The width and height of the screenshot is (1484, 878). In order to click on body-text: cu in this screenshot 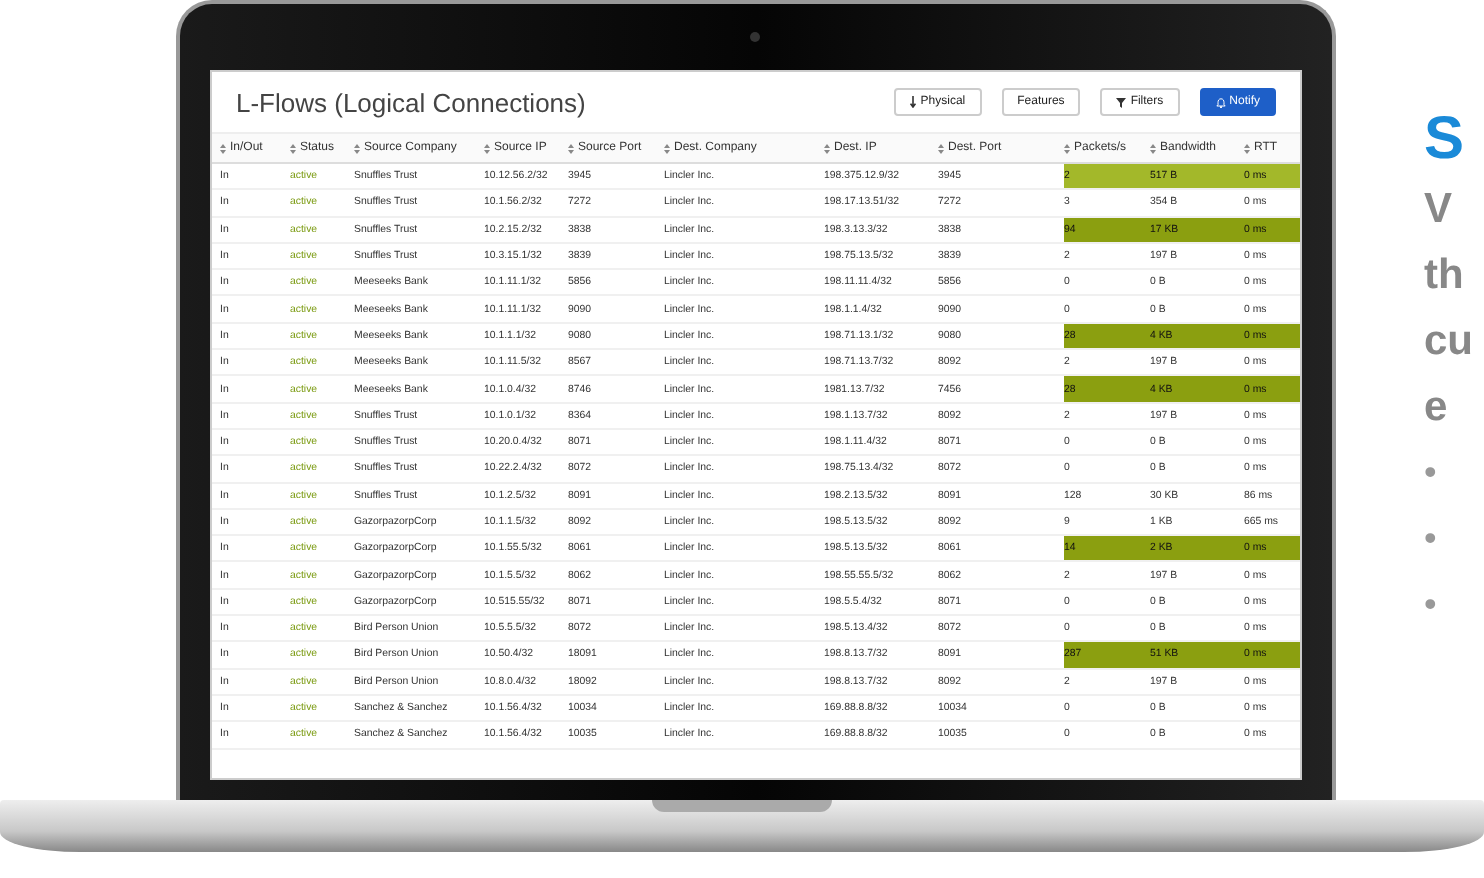, I will do `click(1449, 342)`.